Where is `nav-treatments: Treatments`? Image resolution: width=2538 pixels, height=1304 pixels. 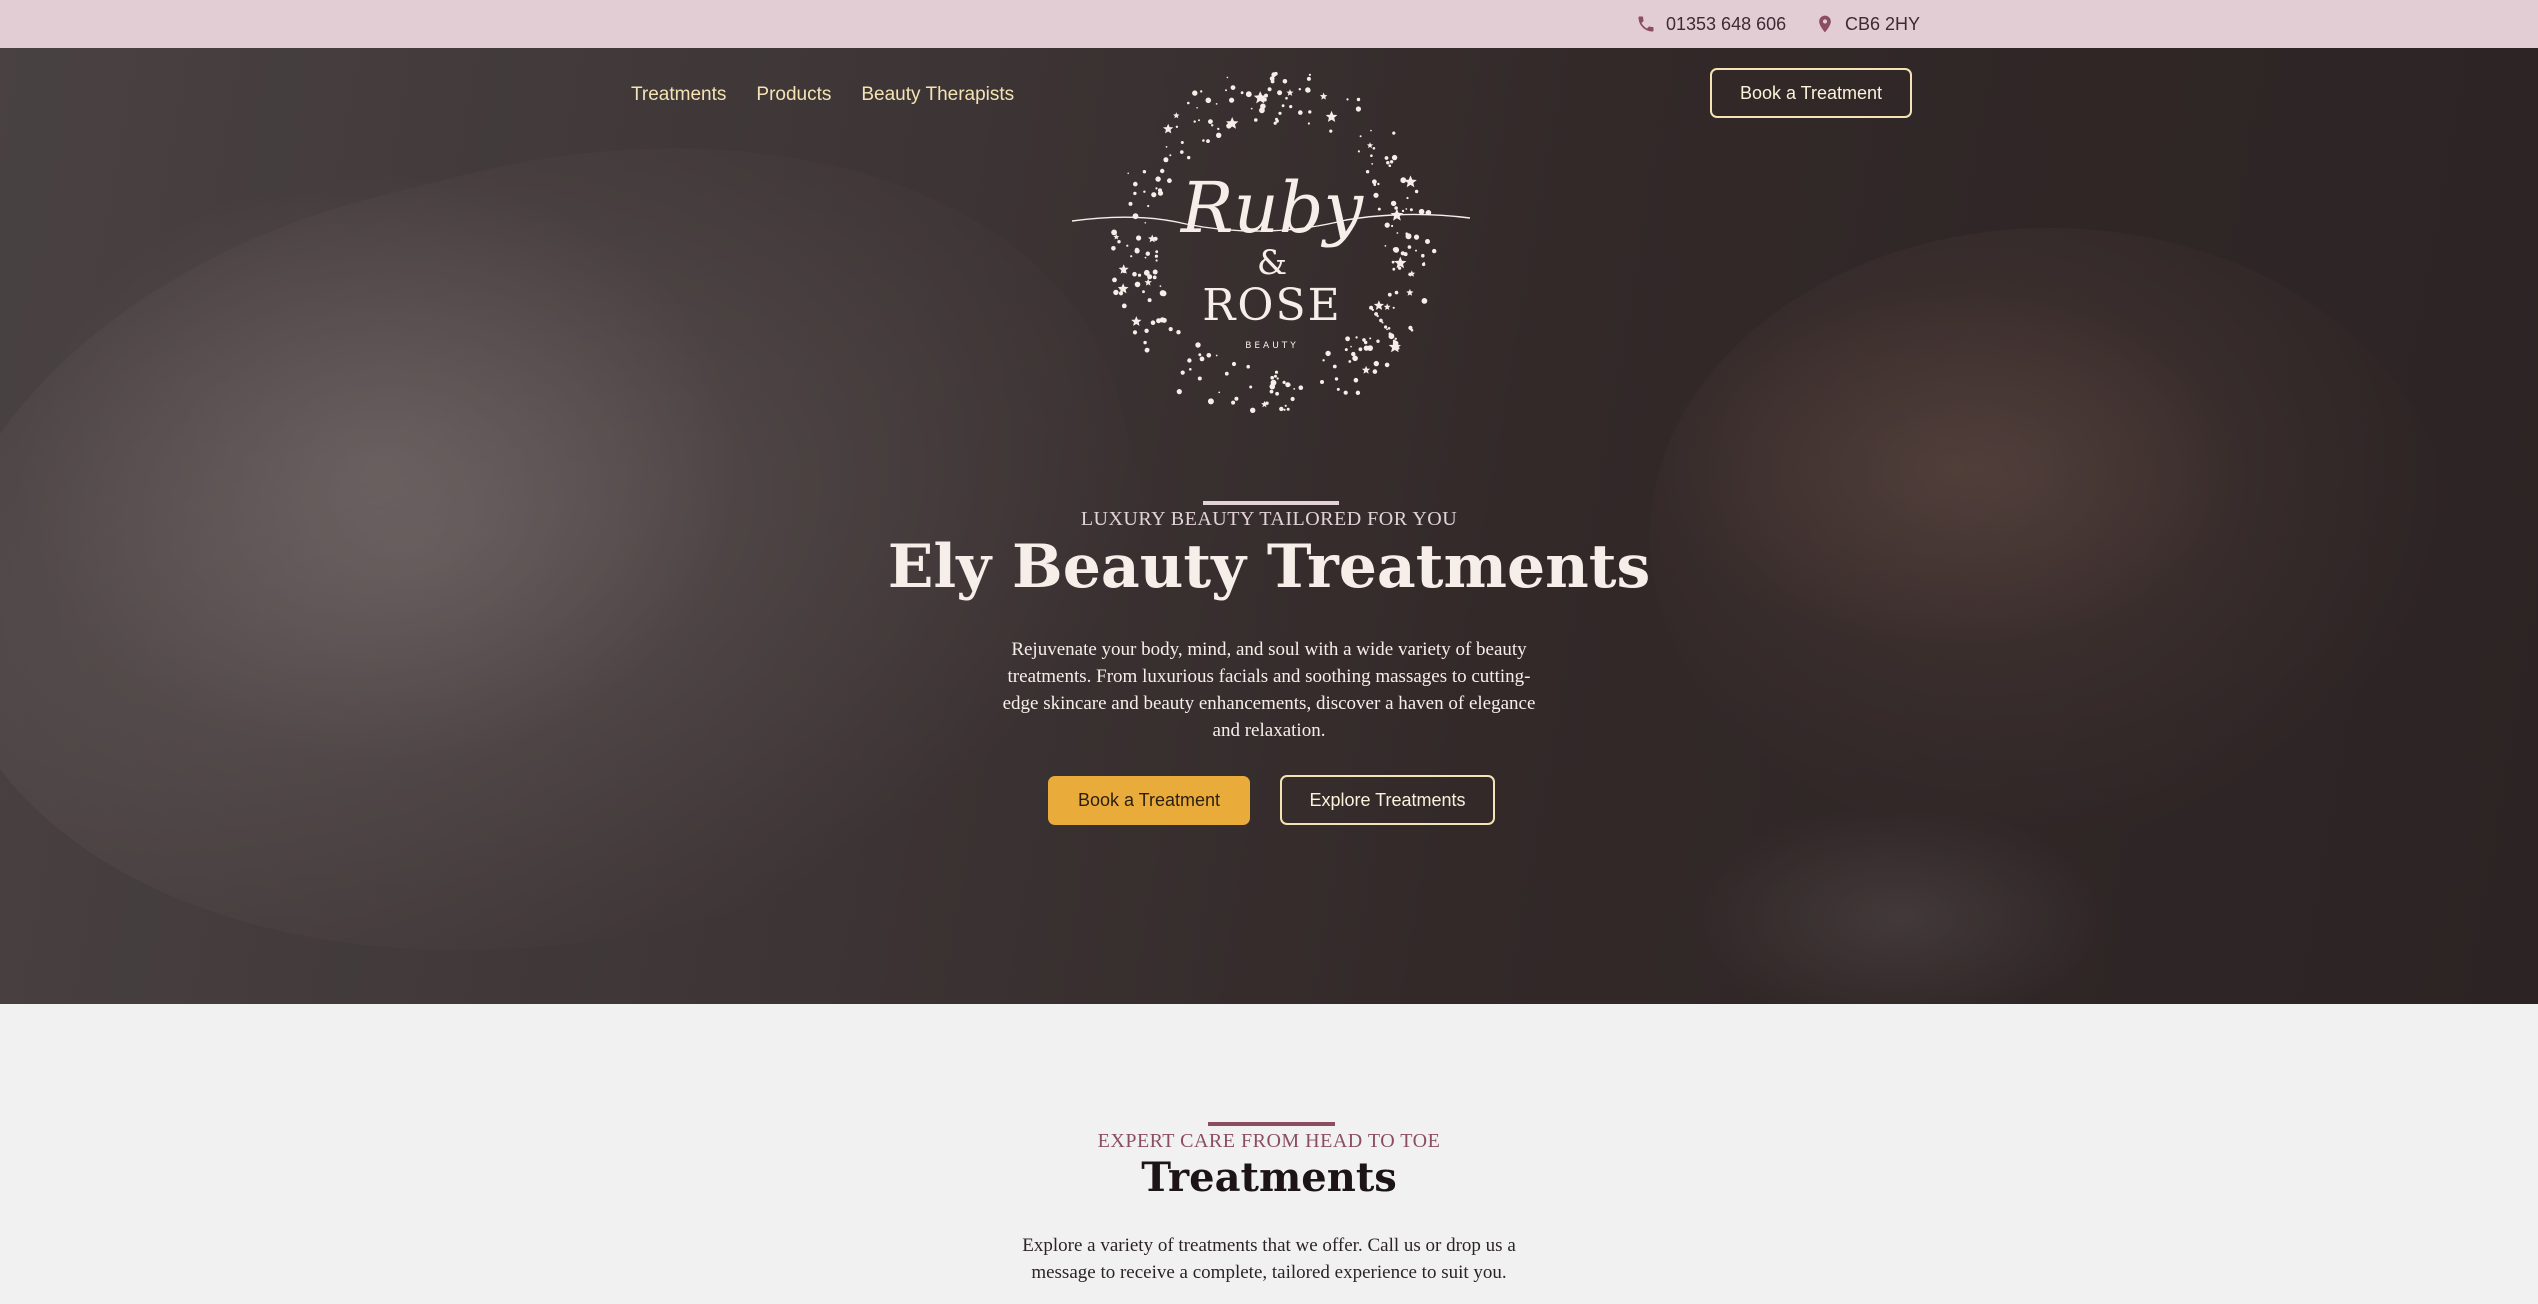 nav-treatments: Treatments is located at coordinates (678, 95).